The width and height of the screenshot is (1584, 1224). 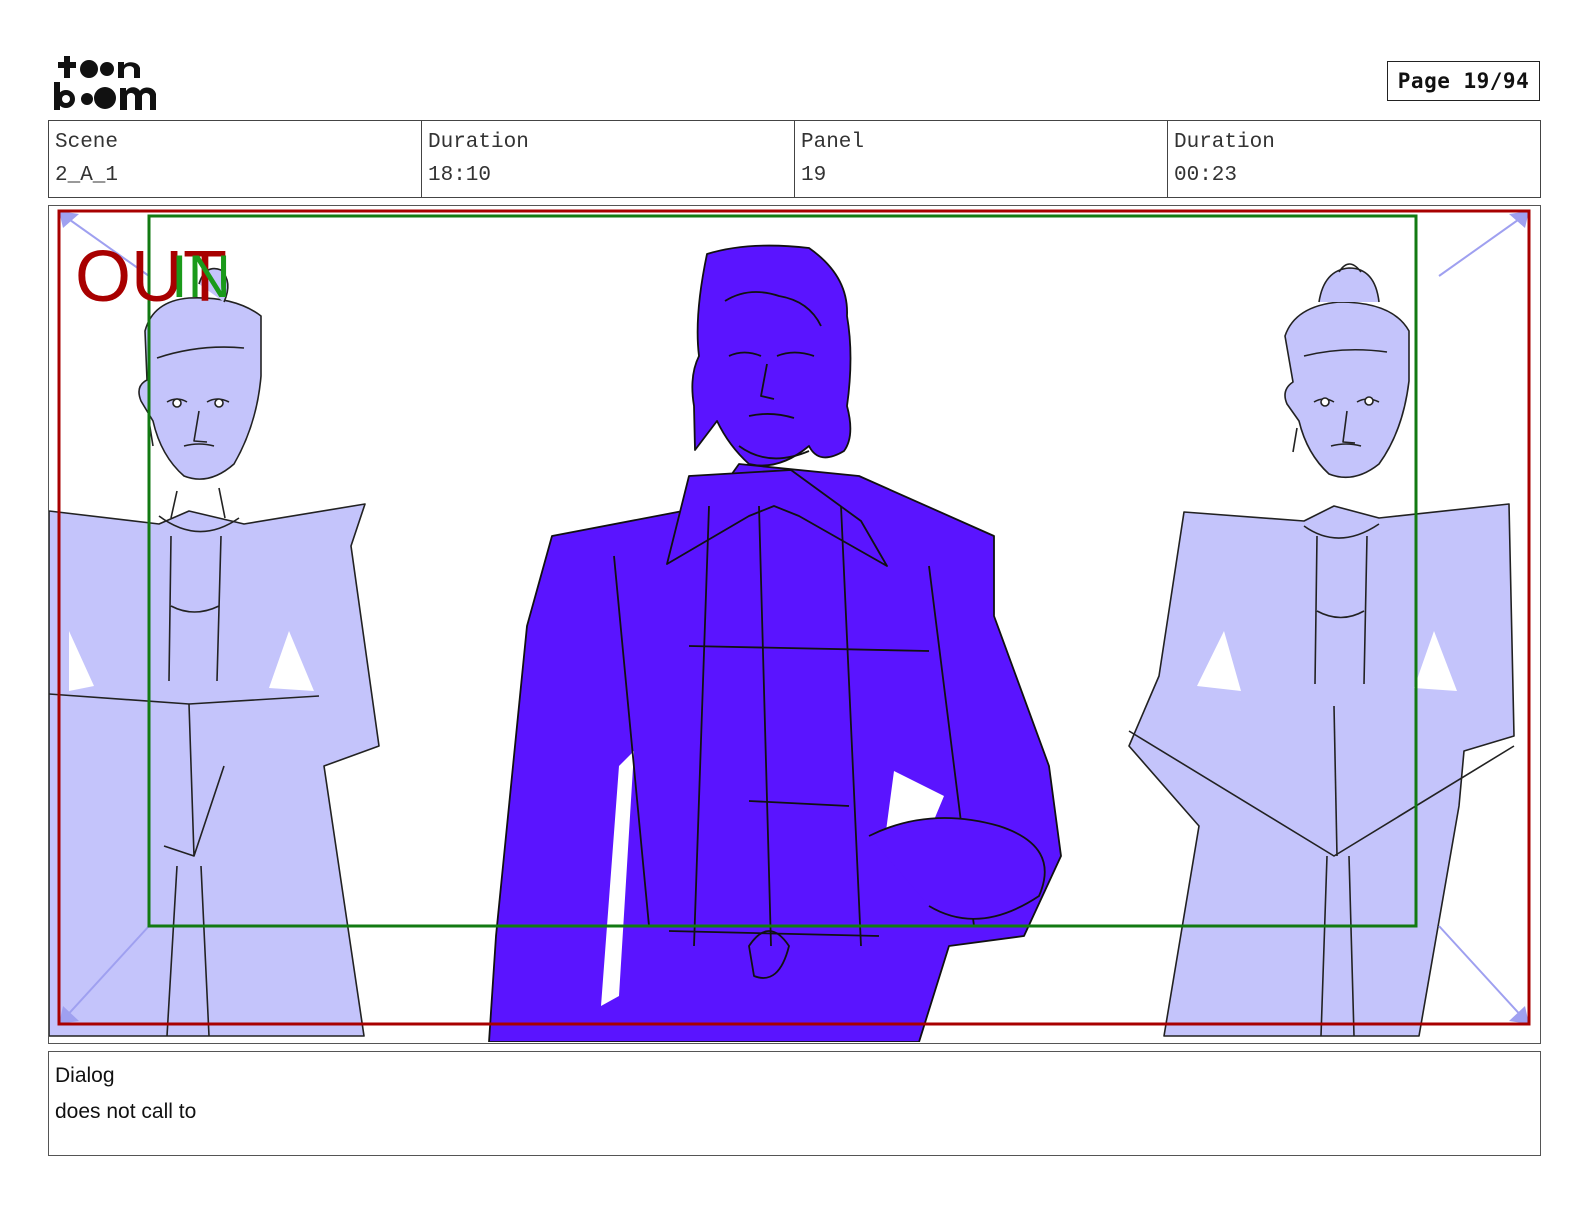 I want to click on panel-value: 19, so click(x=814, y=175).